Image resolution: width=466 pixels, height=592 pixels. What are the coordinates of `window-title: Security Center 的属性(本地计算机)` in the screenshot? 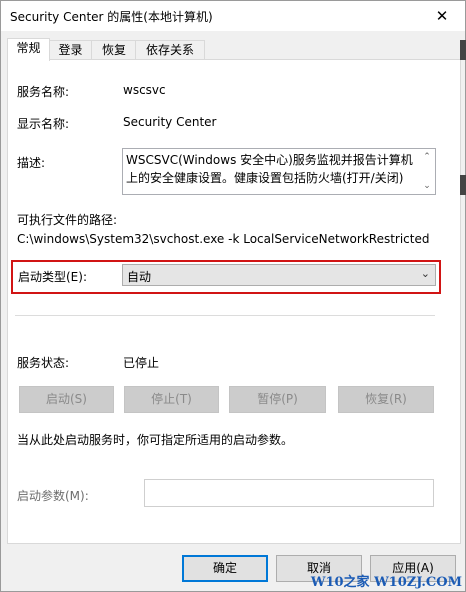 It's located at (111, 17).